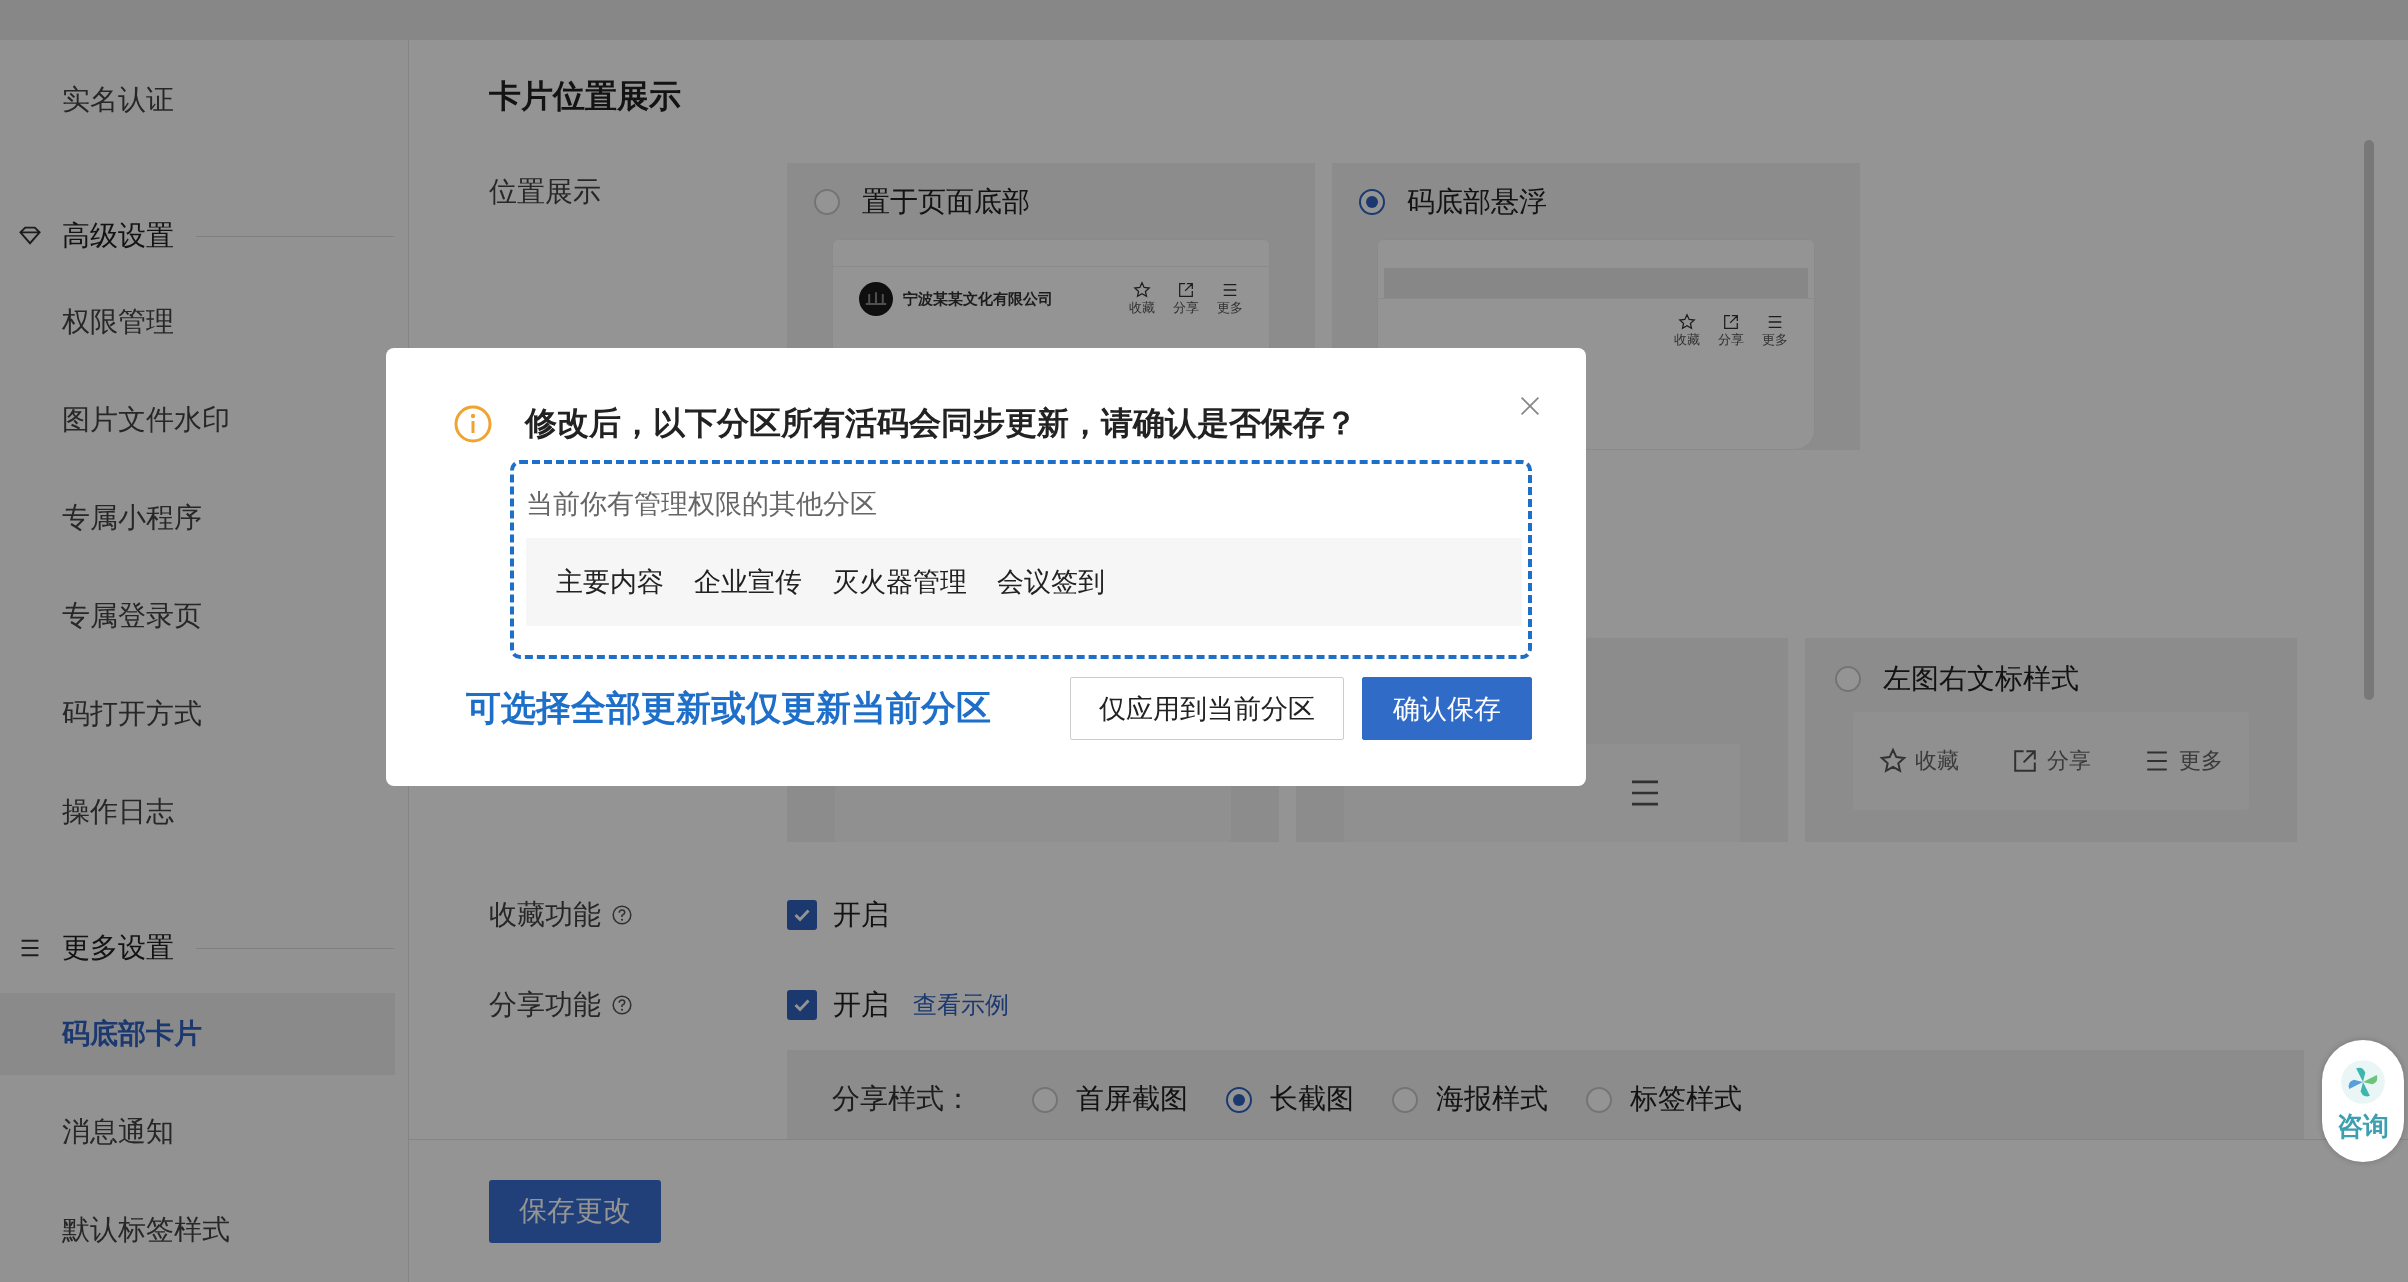  Describe the element at coordinates (902, 1099) in the screenshot. I see `field-label: 分享样式：` at that location.